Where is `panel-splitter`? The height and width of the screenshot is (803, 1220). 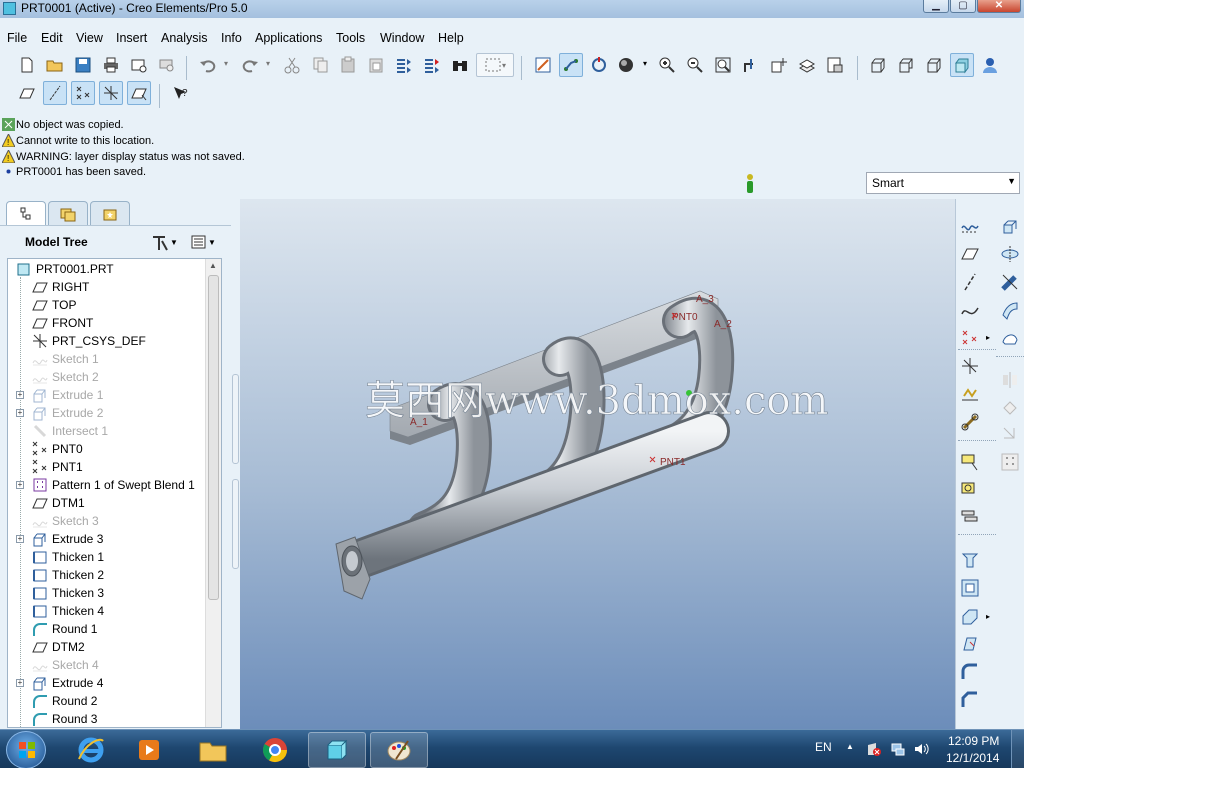
panel-splitter is located at coordinates (235, 464).